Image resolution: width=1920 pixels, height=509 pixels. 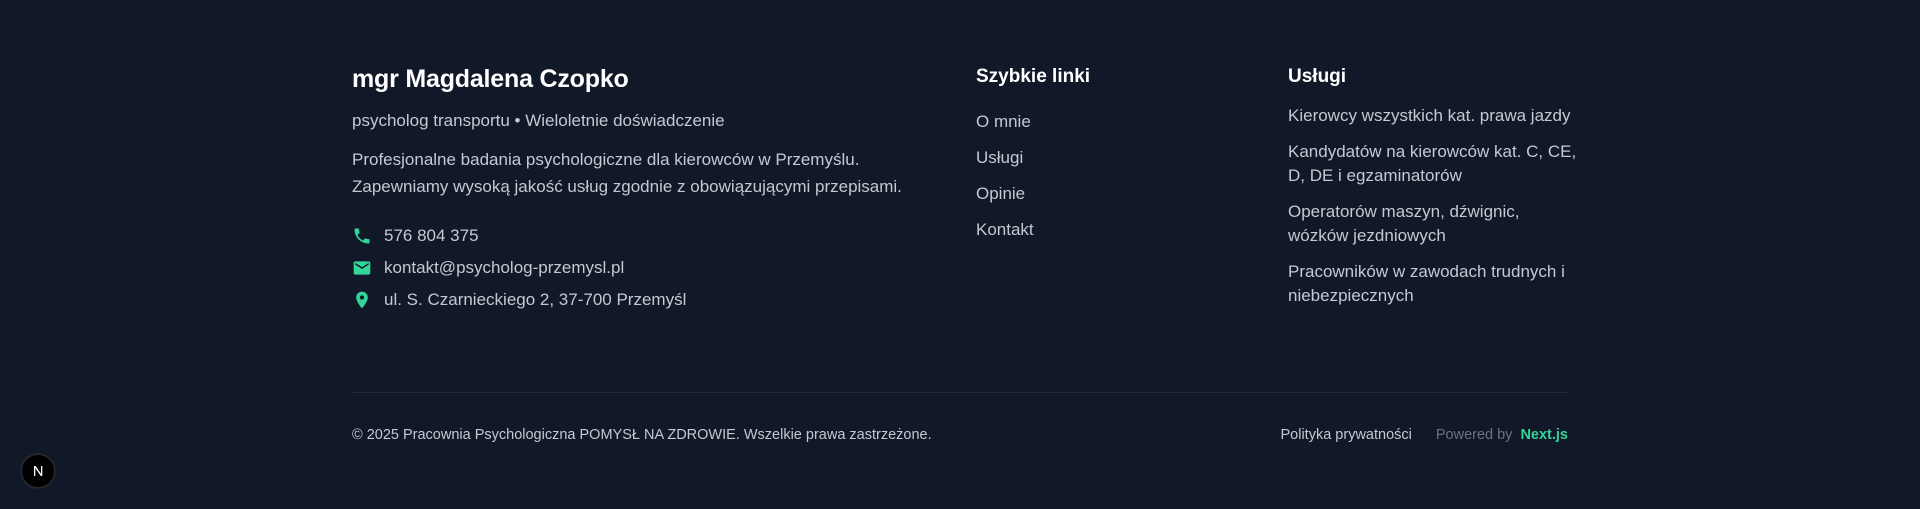 I want to click on nextjs-link: Next.js, so click(x=1544, y=435).